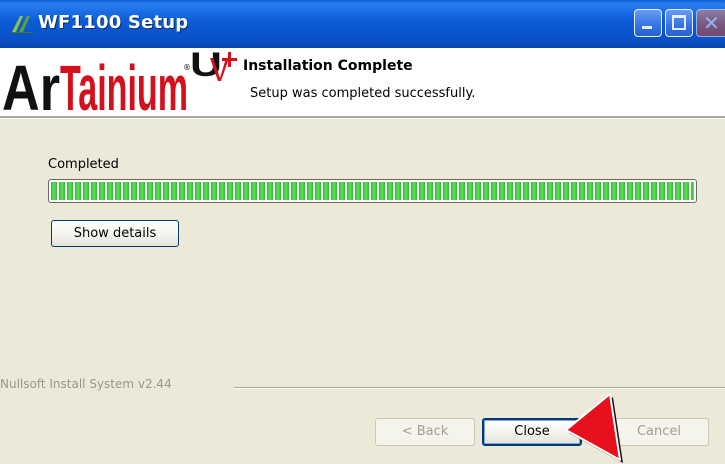 Image resolution: width=725 pixels, height=464 pixels. What do you see at coordinates (425, 432) in the screenshot?
I see `back-button: < Back` at bounding box center [425, 432].